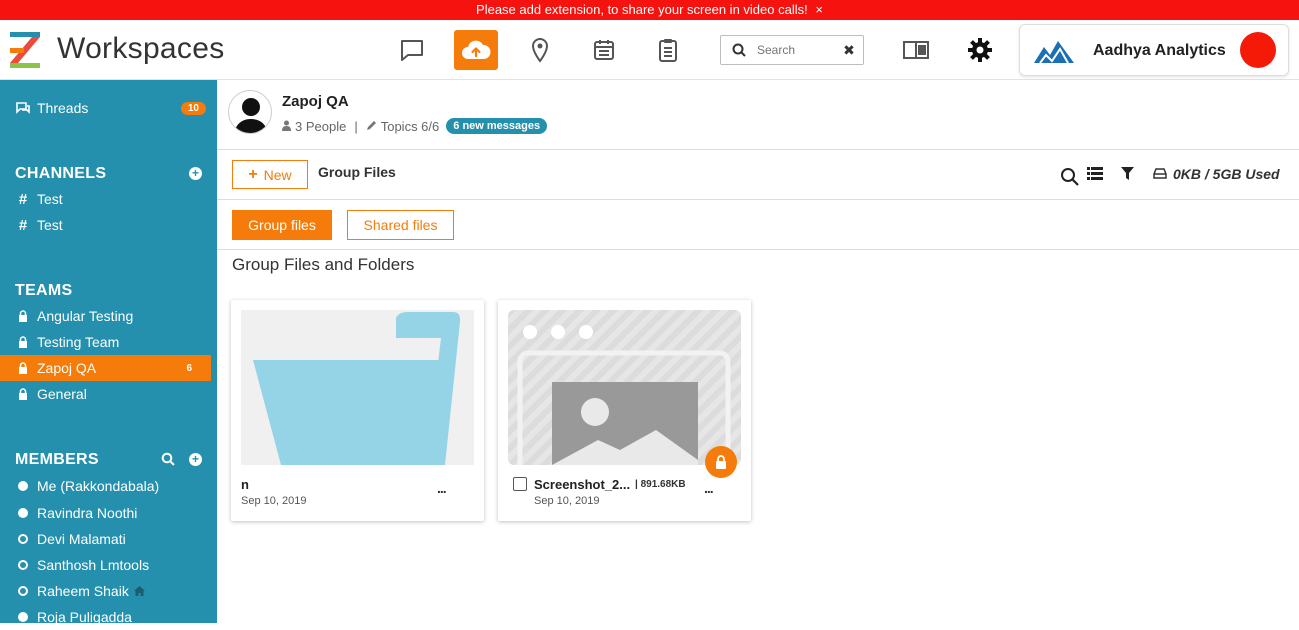  What do you see at coordinates (758, 225) in the screenshot?
I see `file-tabs: Group files Shared files` at bounding box center [758, 225].